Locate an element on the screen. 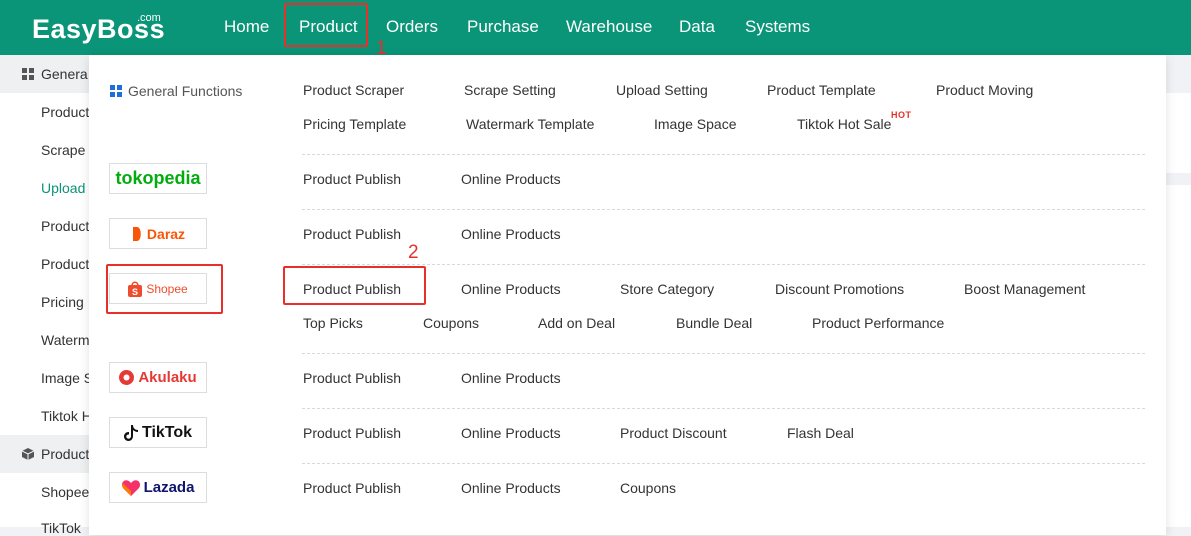  general-functions-label: General Functions is located at coordinates (185, 91).